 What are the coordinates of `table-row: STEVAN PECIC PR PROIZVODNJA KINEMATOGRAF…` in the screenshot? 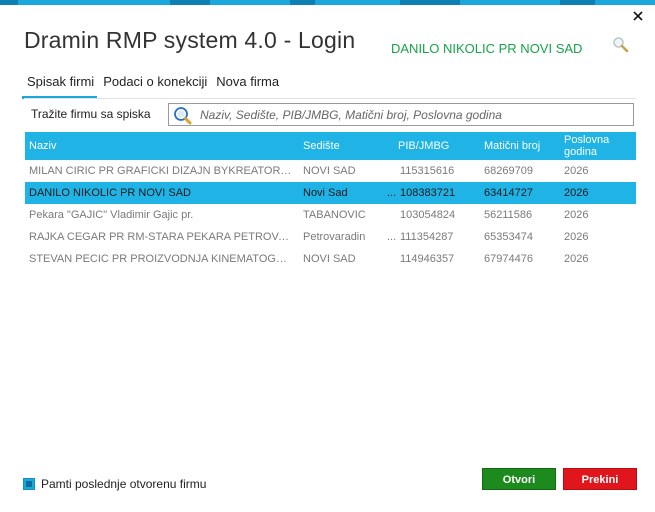 It's located at (330, 259).